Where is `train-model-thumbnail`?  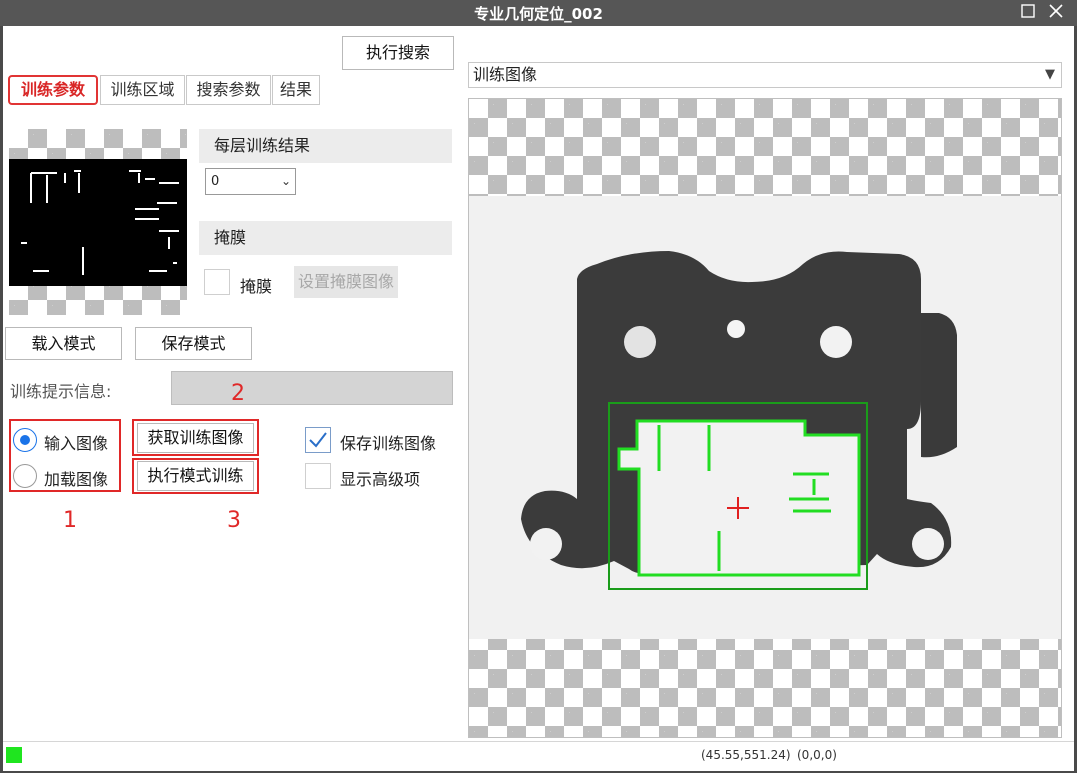 train-model-thumbnail is located at coordinates (98, 222).